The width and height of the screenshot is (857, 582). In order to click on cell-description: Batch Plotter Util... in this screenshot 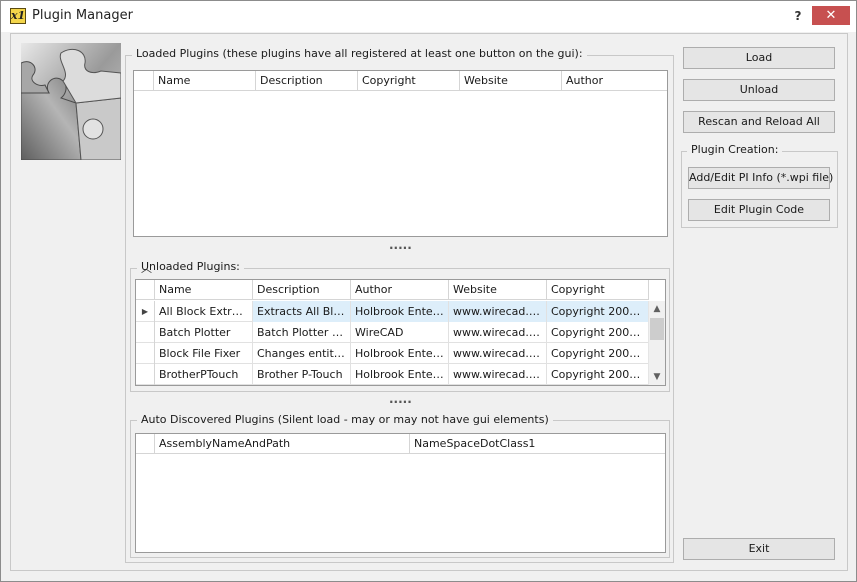, I will do `click(302, 332)`.